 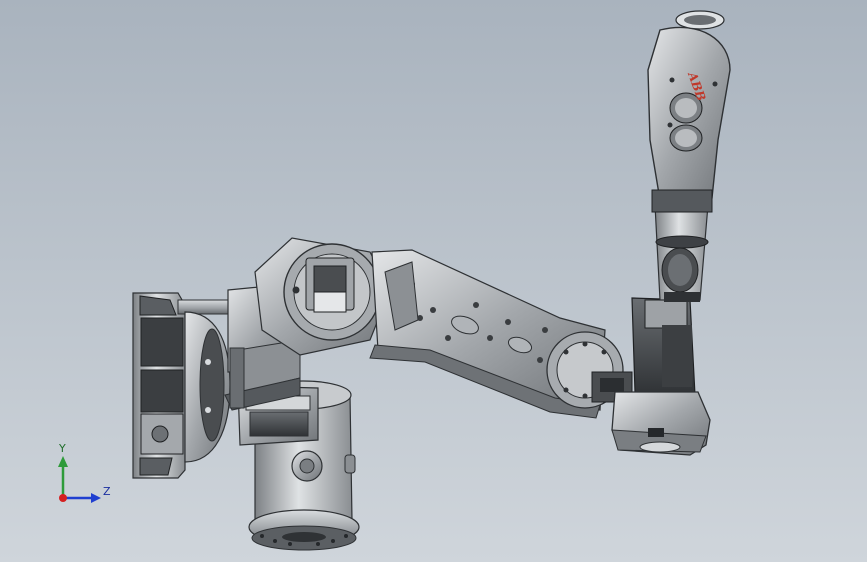 I want to click on y-axis-label: Y, so click(x=62, y=448).